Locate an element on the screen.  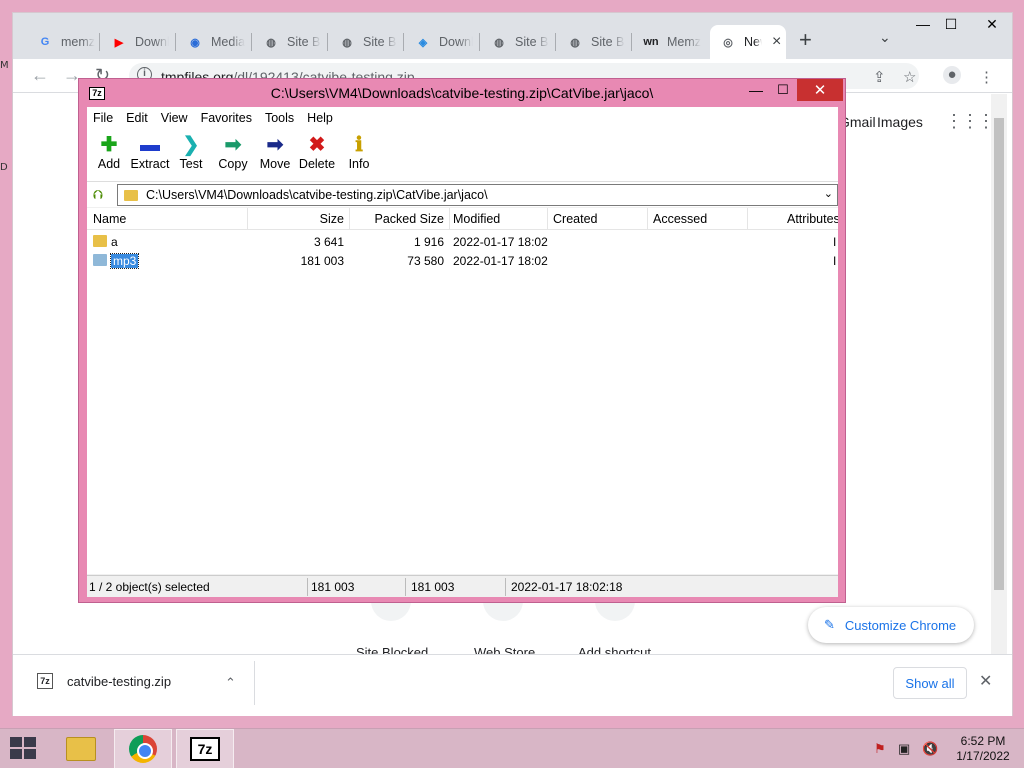
delete-button: ✖ Delete is located at coordinates (317, 152).